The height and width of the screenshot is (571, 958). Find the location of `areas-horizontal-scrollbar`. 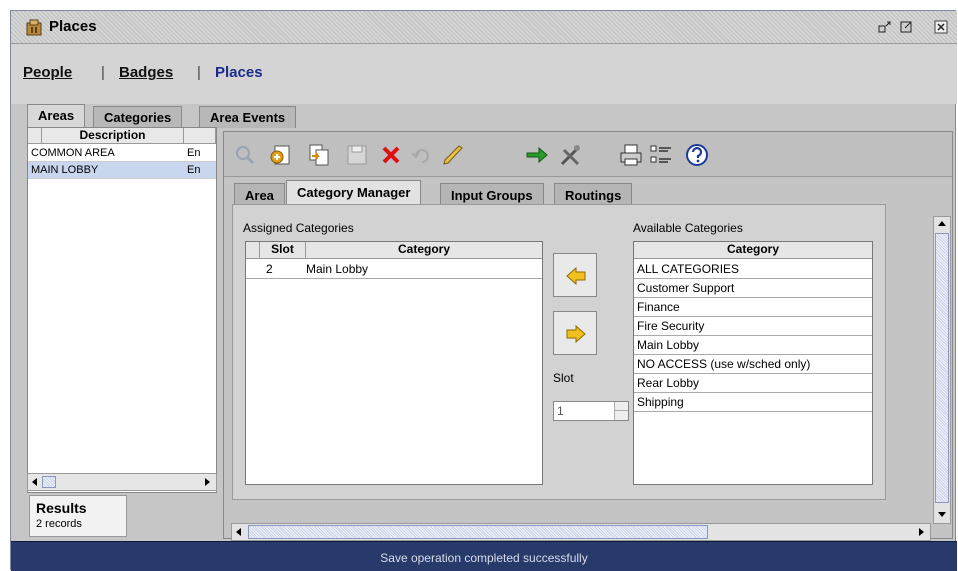

areas-horizontal-scrollbar is located at coordinates (122, 482).